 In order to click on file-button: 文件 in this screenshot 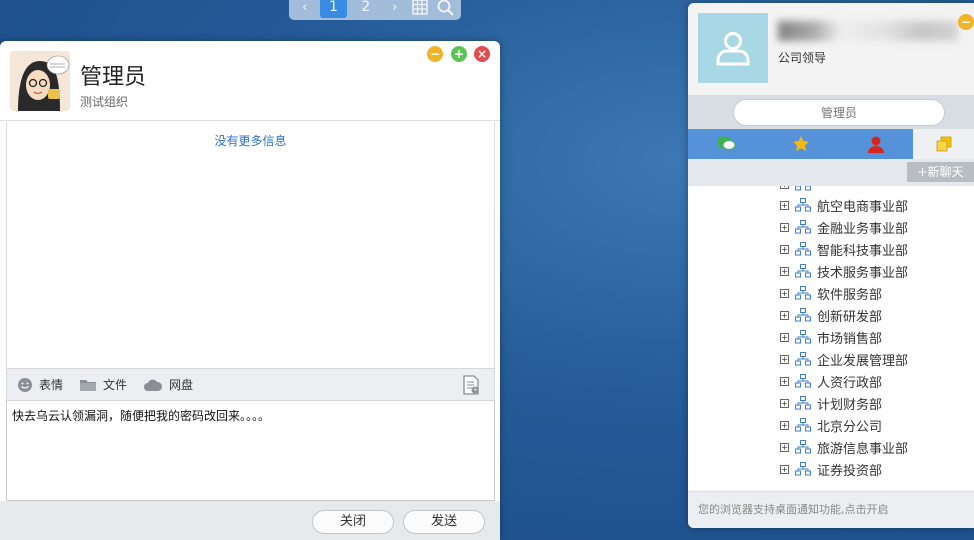, I will do `click(103, 384)`.